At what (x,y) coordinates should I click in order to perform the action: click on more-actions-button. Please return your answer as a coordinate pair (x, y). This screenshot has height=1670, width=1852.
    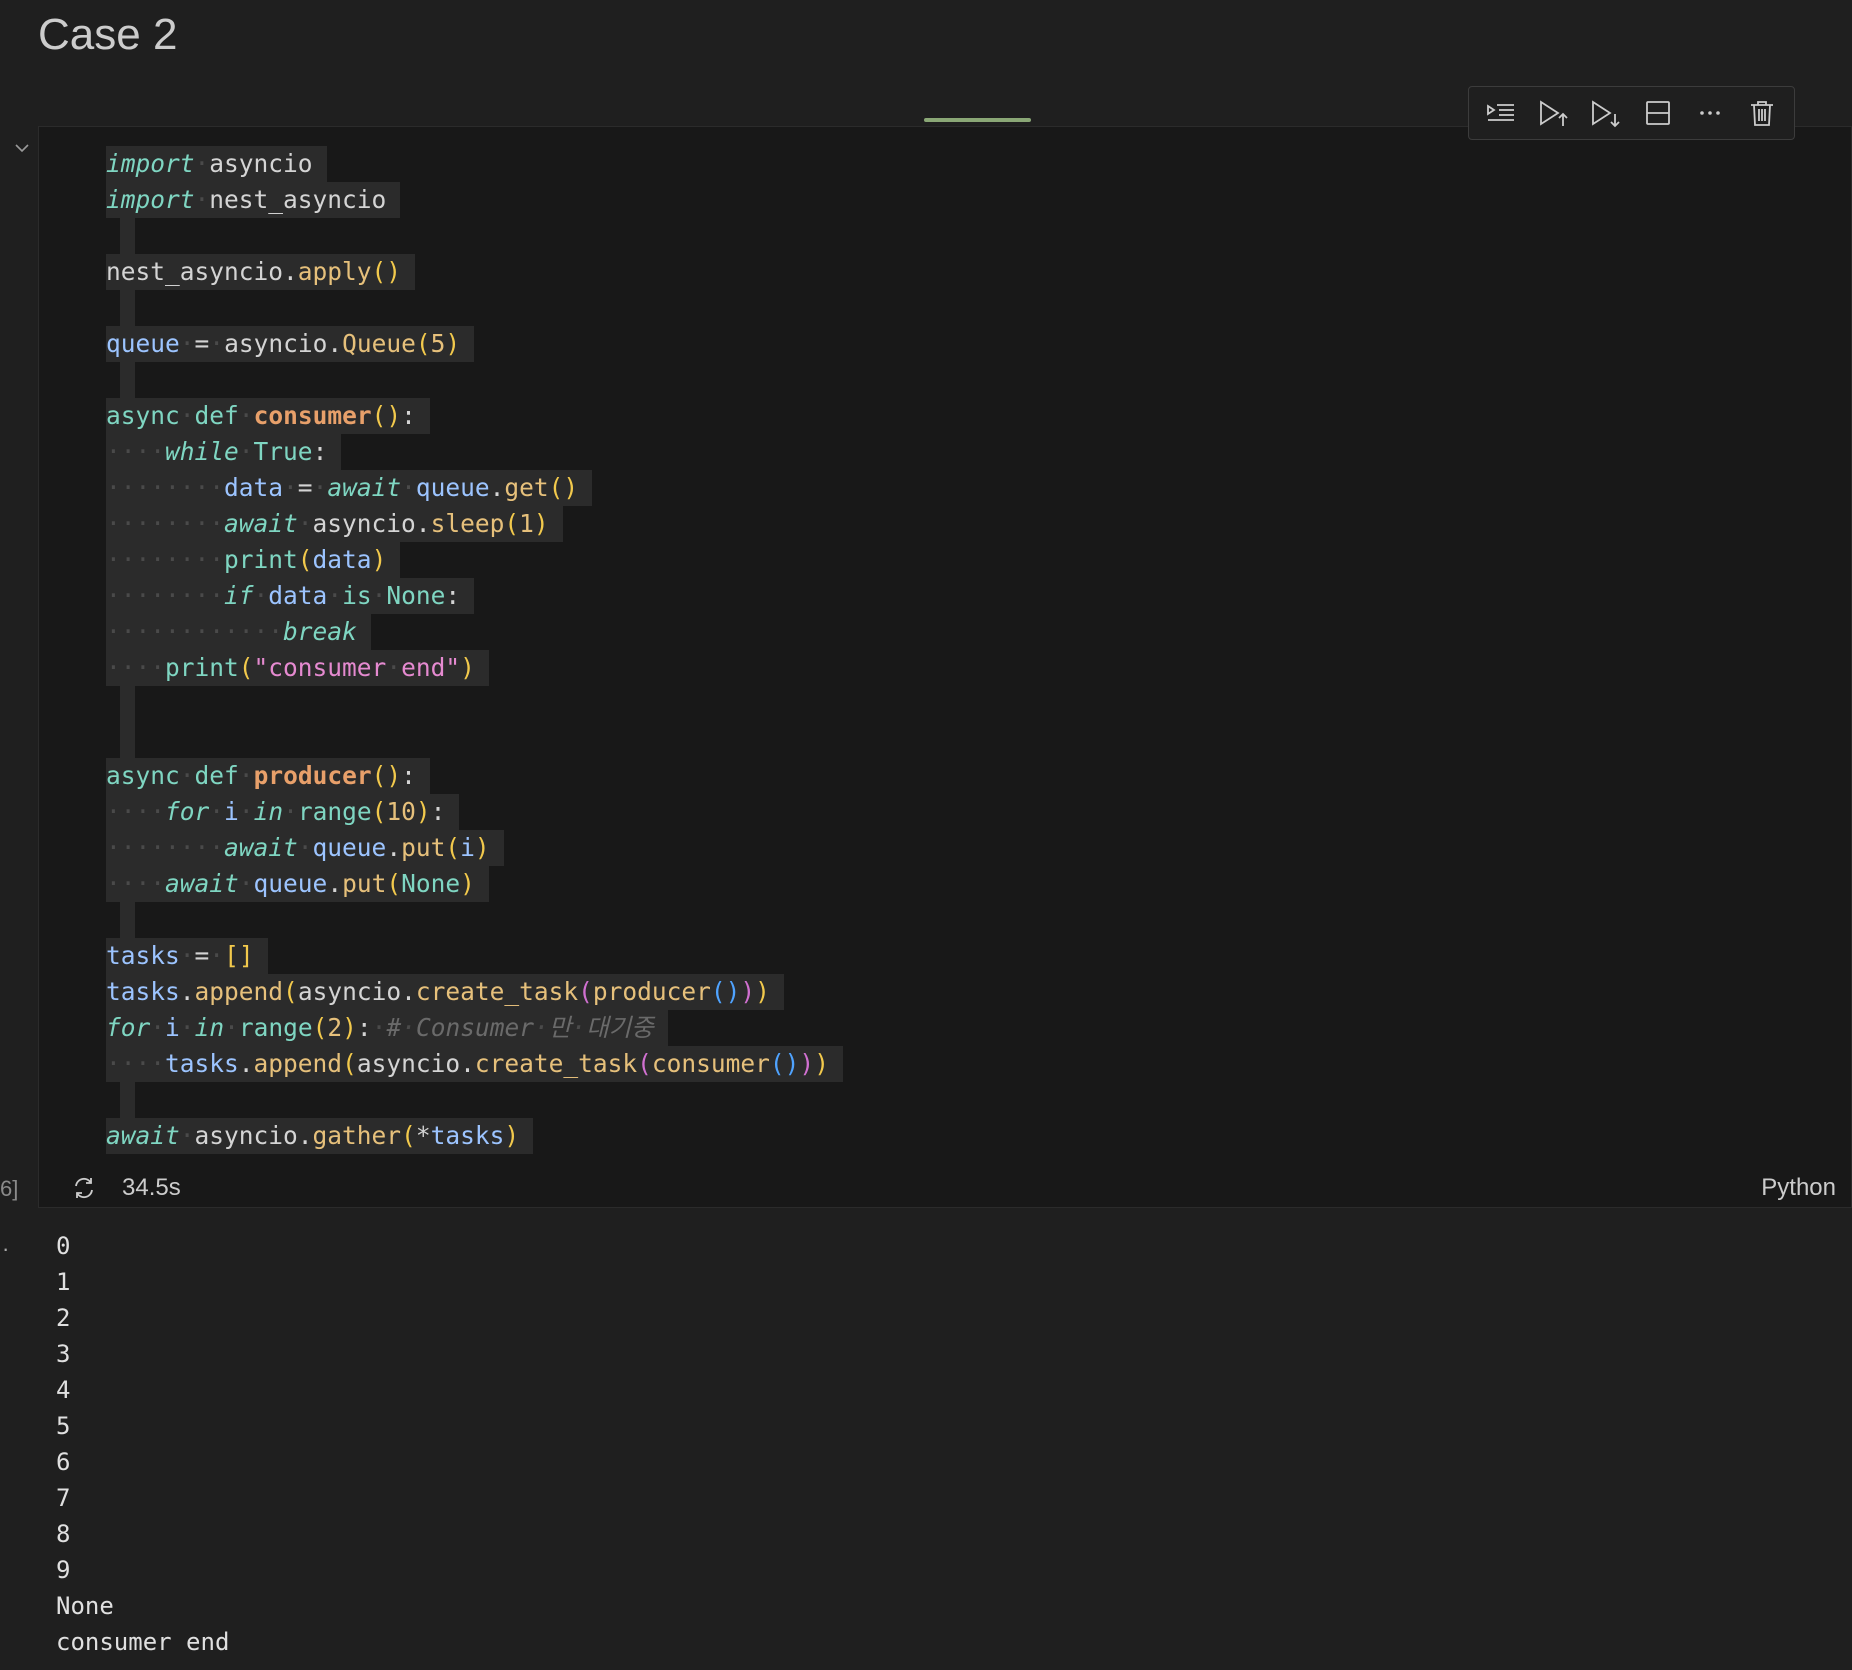
    Looking at the image, I should click on (1710, 113).